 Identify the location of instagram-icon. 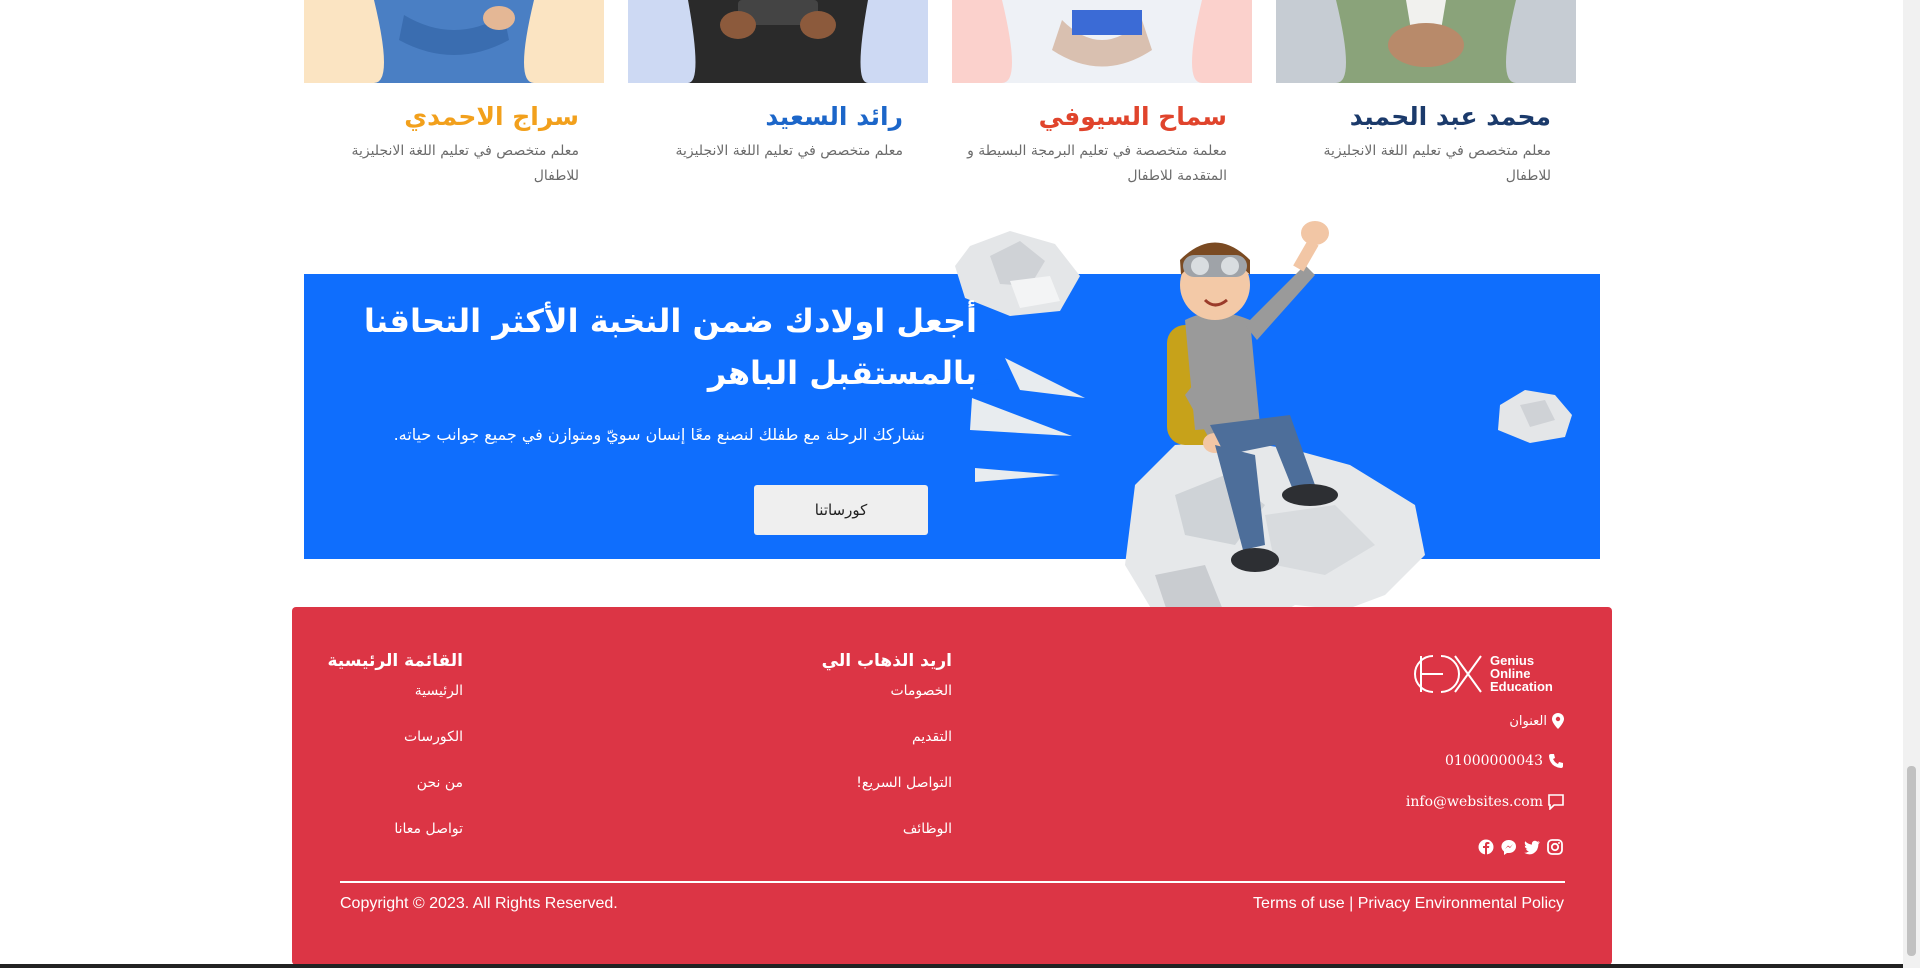
(1555, 847).